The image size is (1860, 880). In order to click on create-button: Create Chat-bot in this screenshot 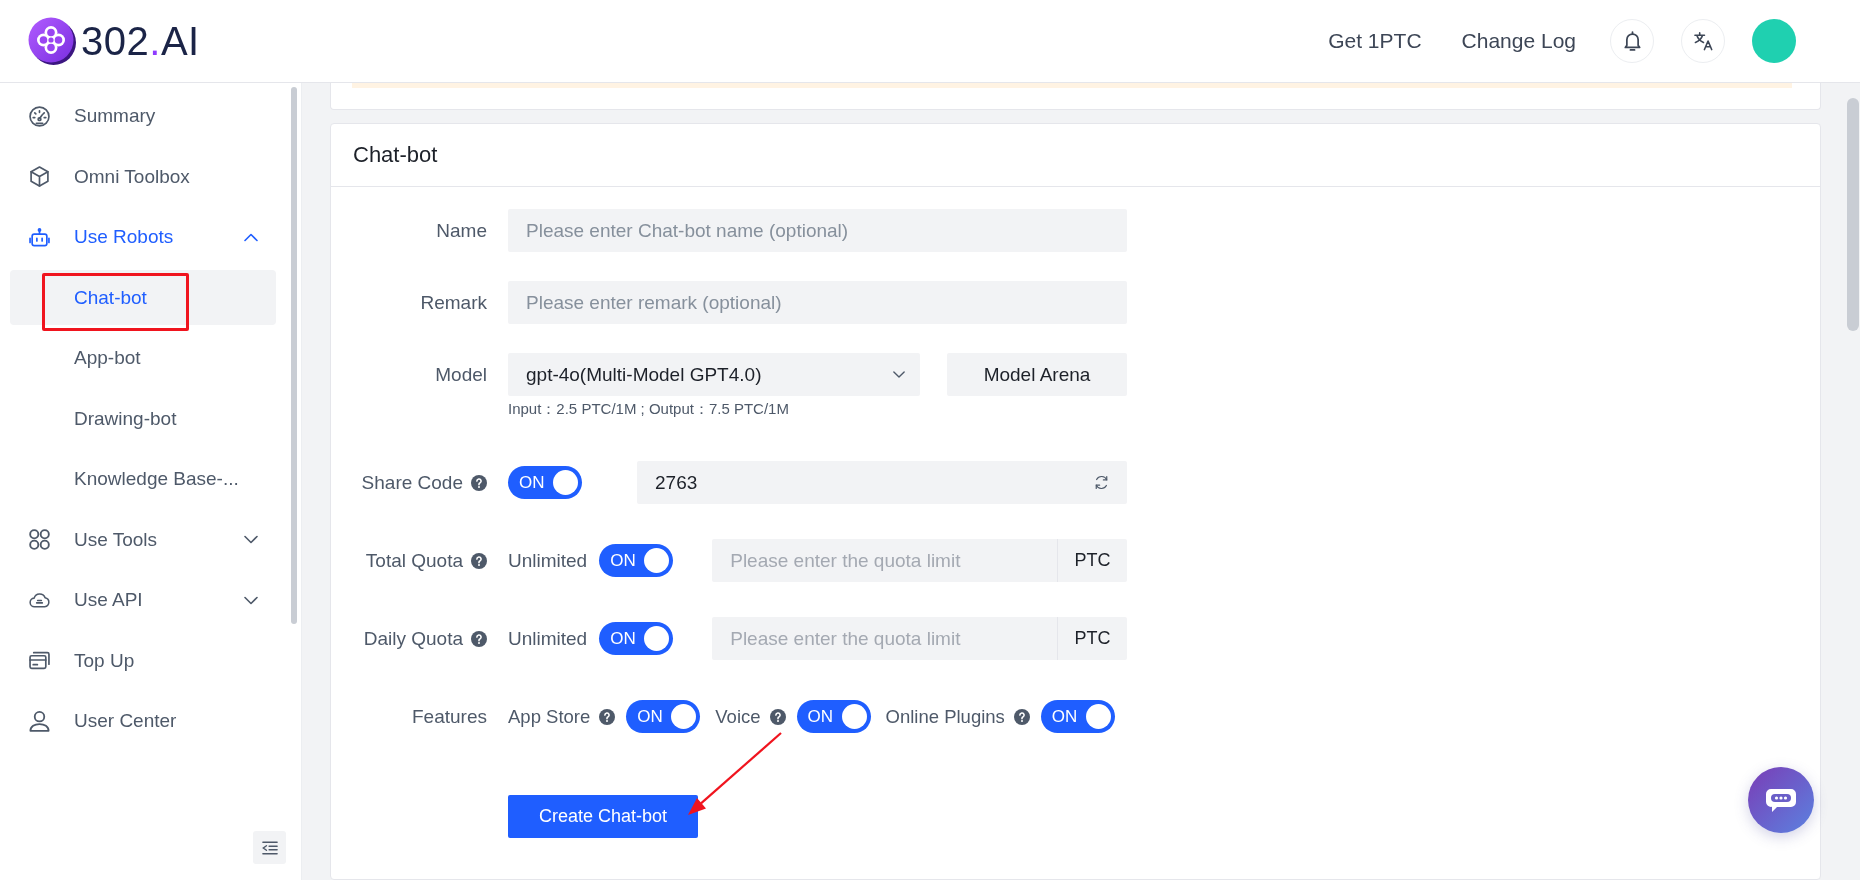, I will do `click(603, 816)`.